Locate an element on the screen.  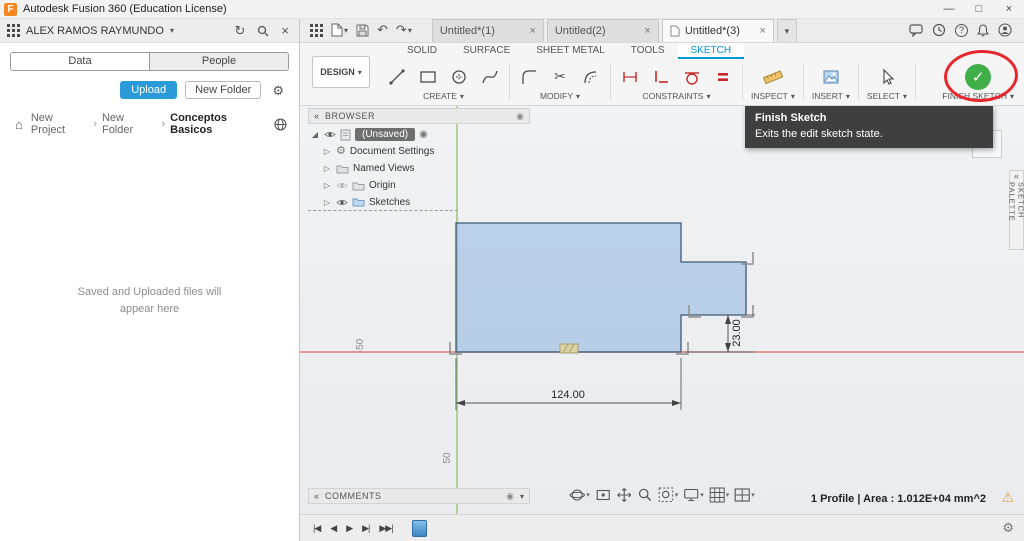
help-icon: ? is located at coordinates (961, 30).